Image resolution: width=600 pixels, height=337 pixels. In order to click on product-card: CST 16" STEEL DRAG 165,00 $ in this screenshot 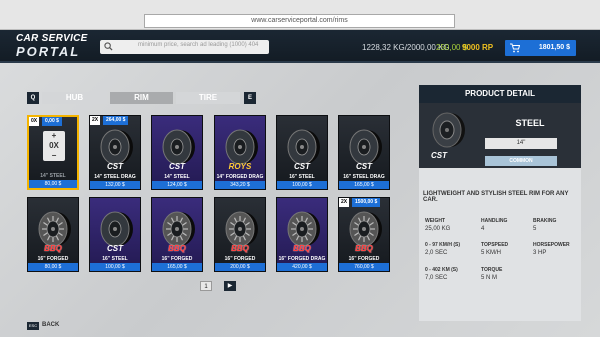, I will do `click(364, 152)`.